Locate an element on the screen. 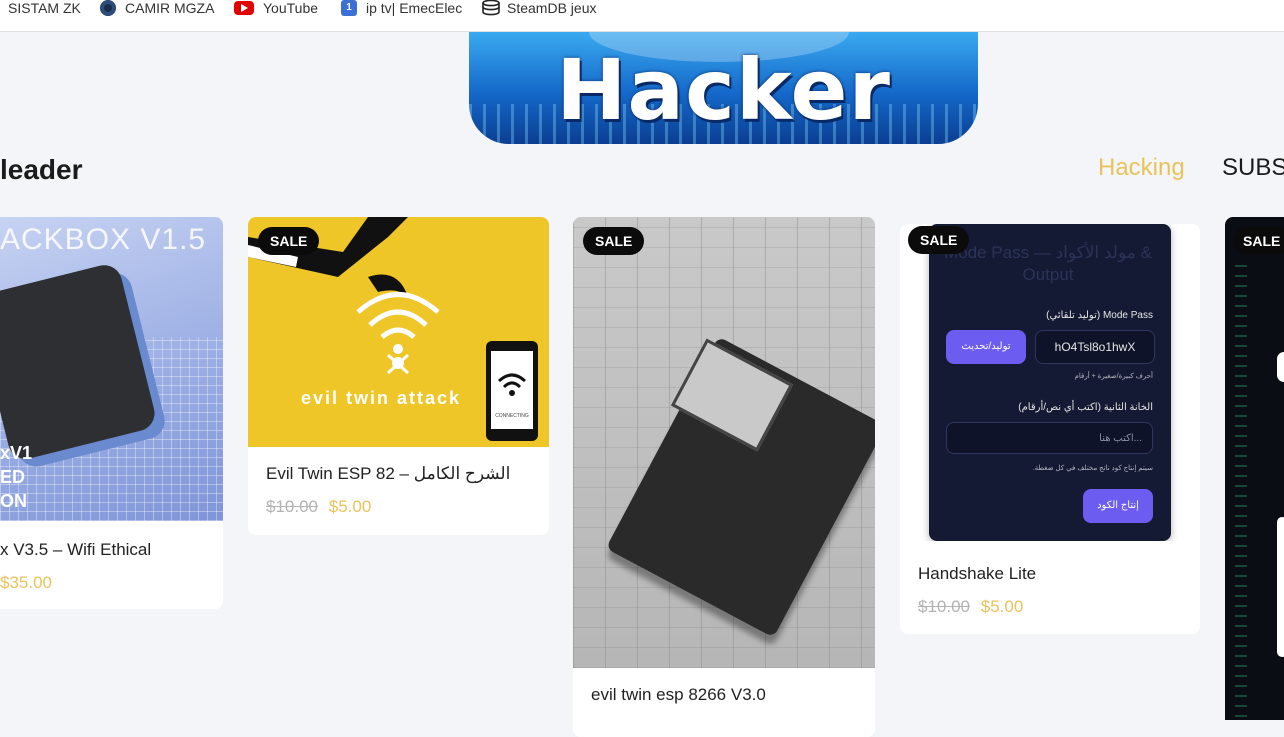  phone-image: CONNECTING is located at coordinates (512, 391).